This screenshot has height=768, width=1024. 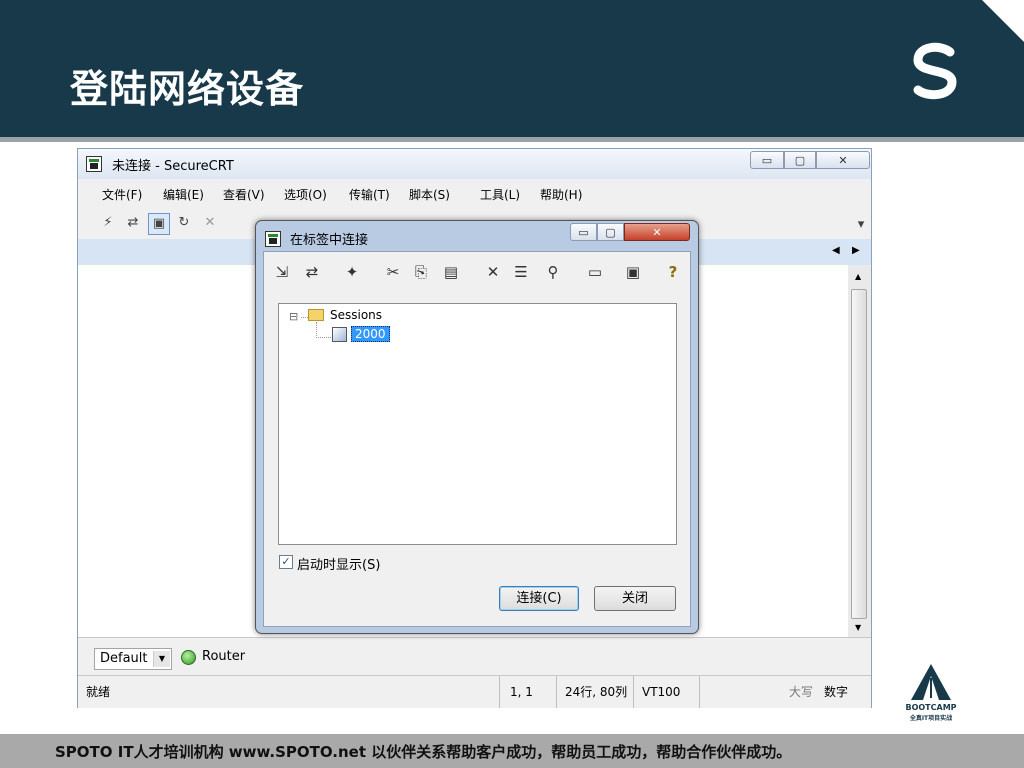 I want to click on corner-fold, so click(x=1003, y=21).